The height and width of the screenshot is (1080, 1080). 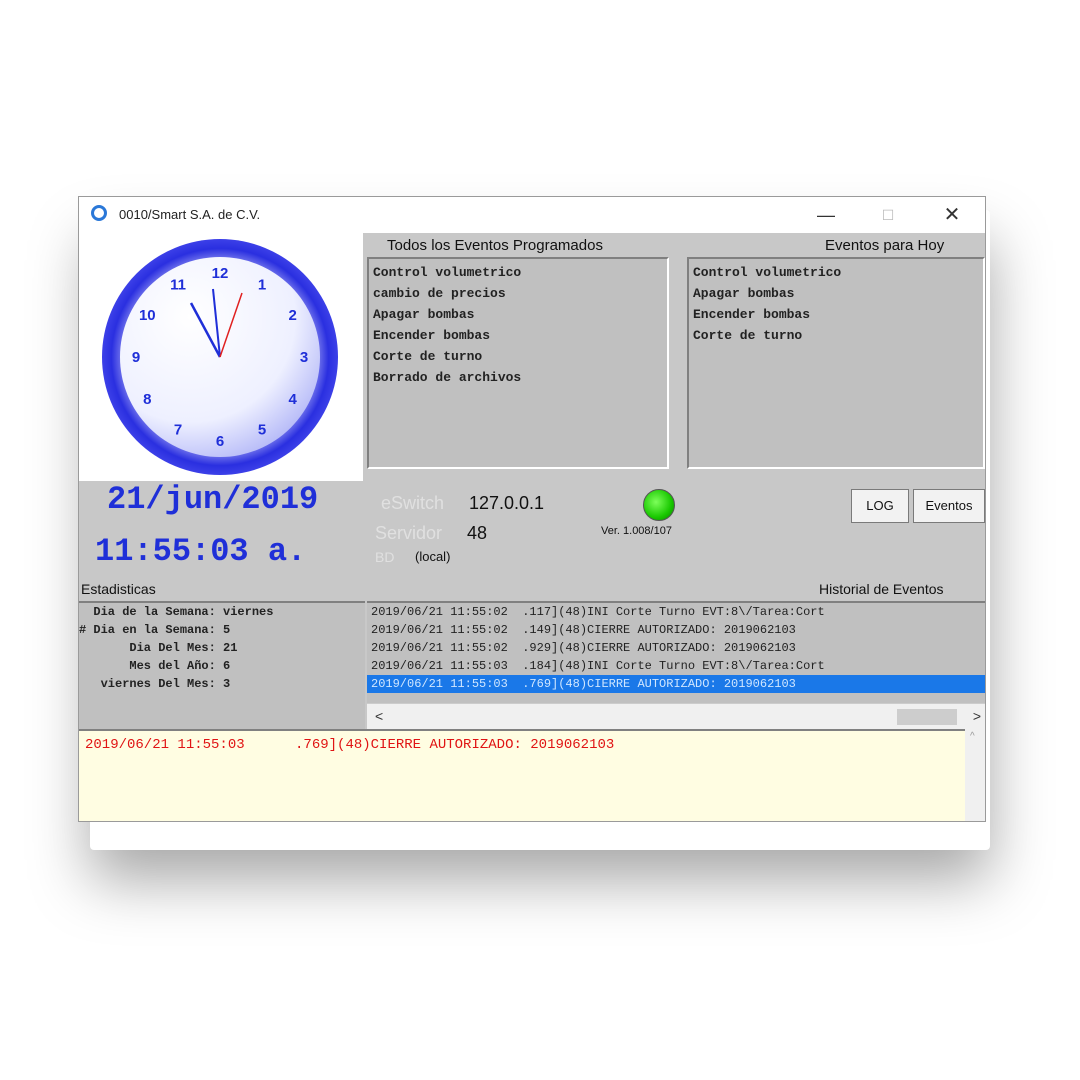 I want to click on clock-numeral: 12, so click(x=220, y=273).